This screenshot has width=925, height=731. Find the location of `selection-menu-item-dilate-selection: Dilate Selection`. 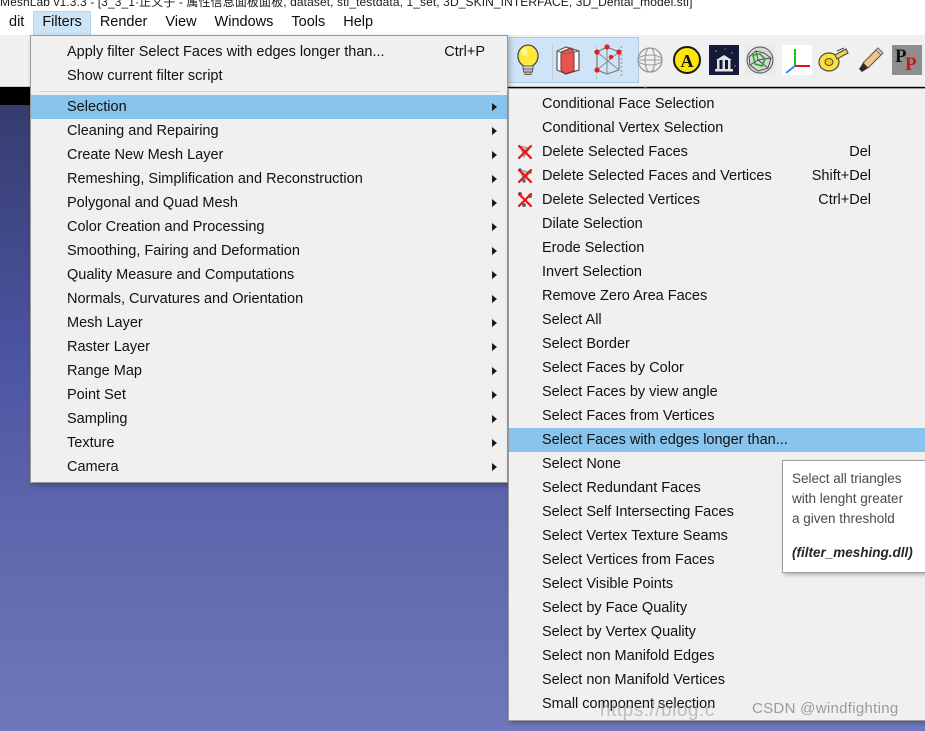

selection-menu-item-dilate-selection: Dilate Selection is located at coordinates (717, 224).